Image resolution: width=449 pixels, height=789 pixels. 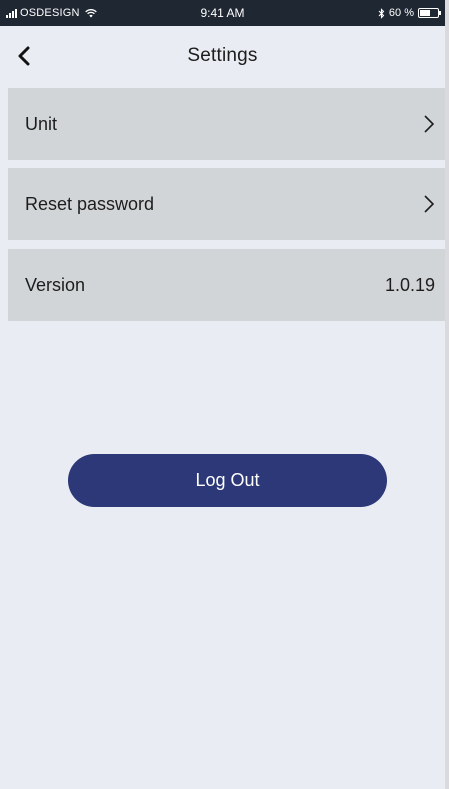 I want to click on battery-icon, so click(x=429, y=13).